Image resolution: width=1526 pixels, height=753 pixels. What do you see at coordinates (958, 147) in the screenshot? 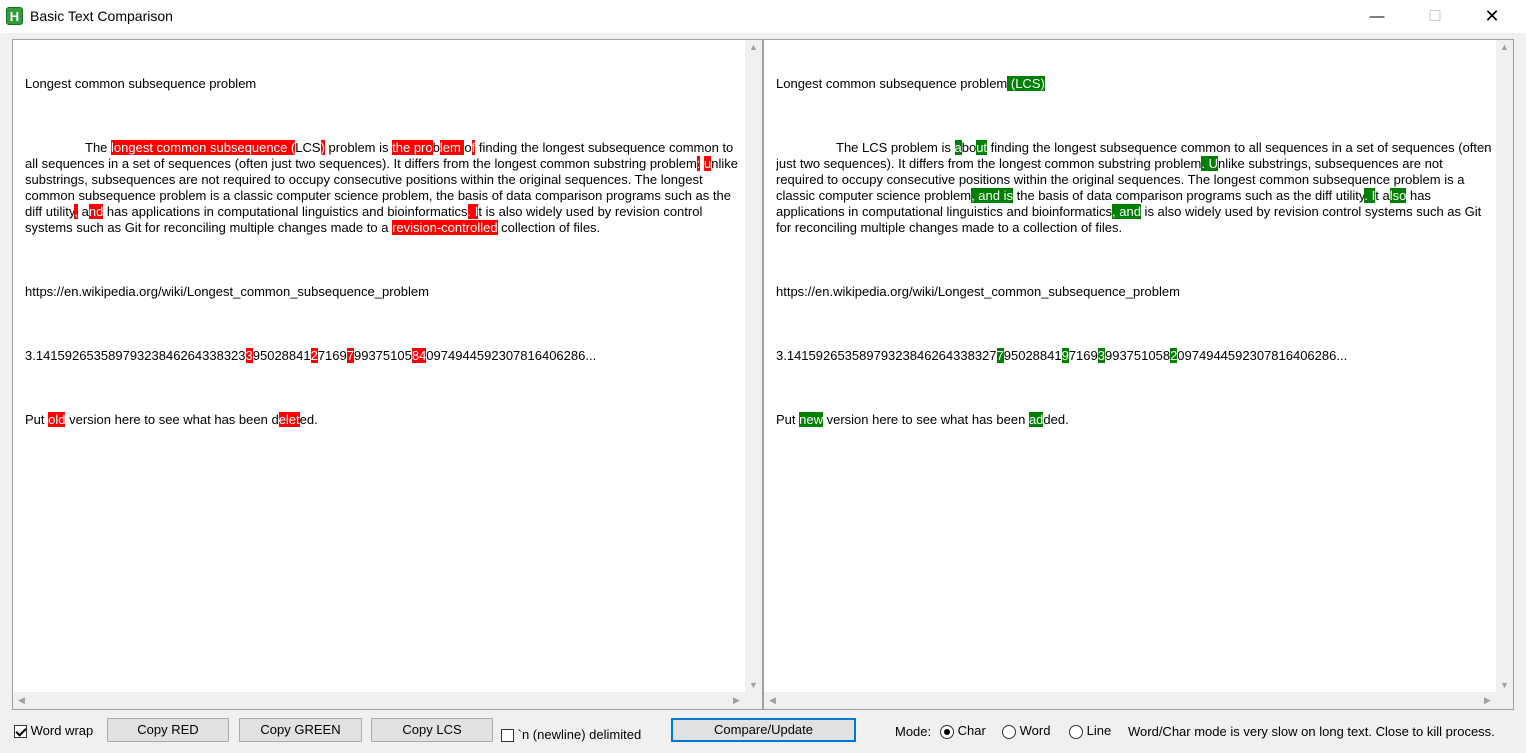
I see `added-segment: a` at bounding box center [958, 147].